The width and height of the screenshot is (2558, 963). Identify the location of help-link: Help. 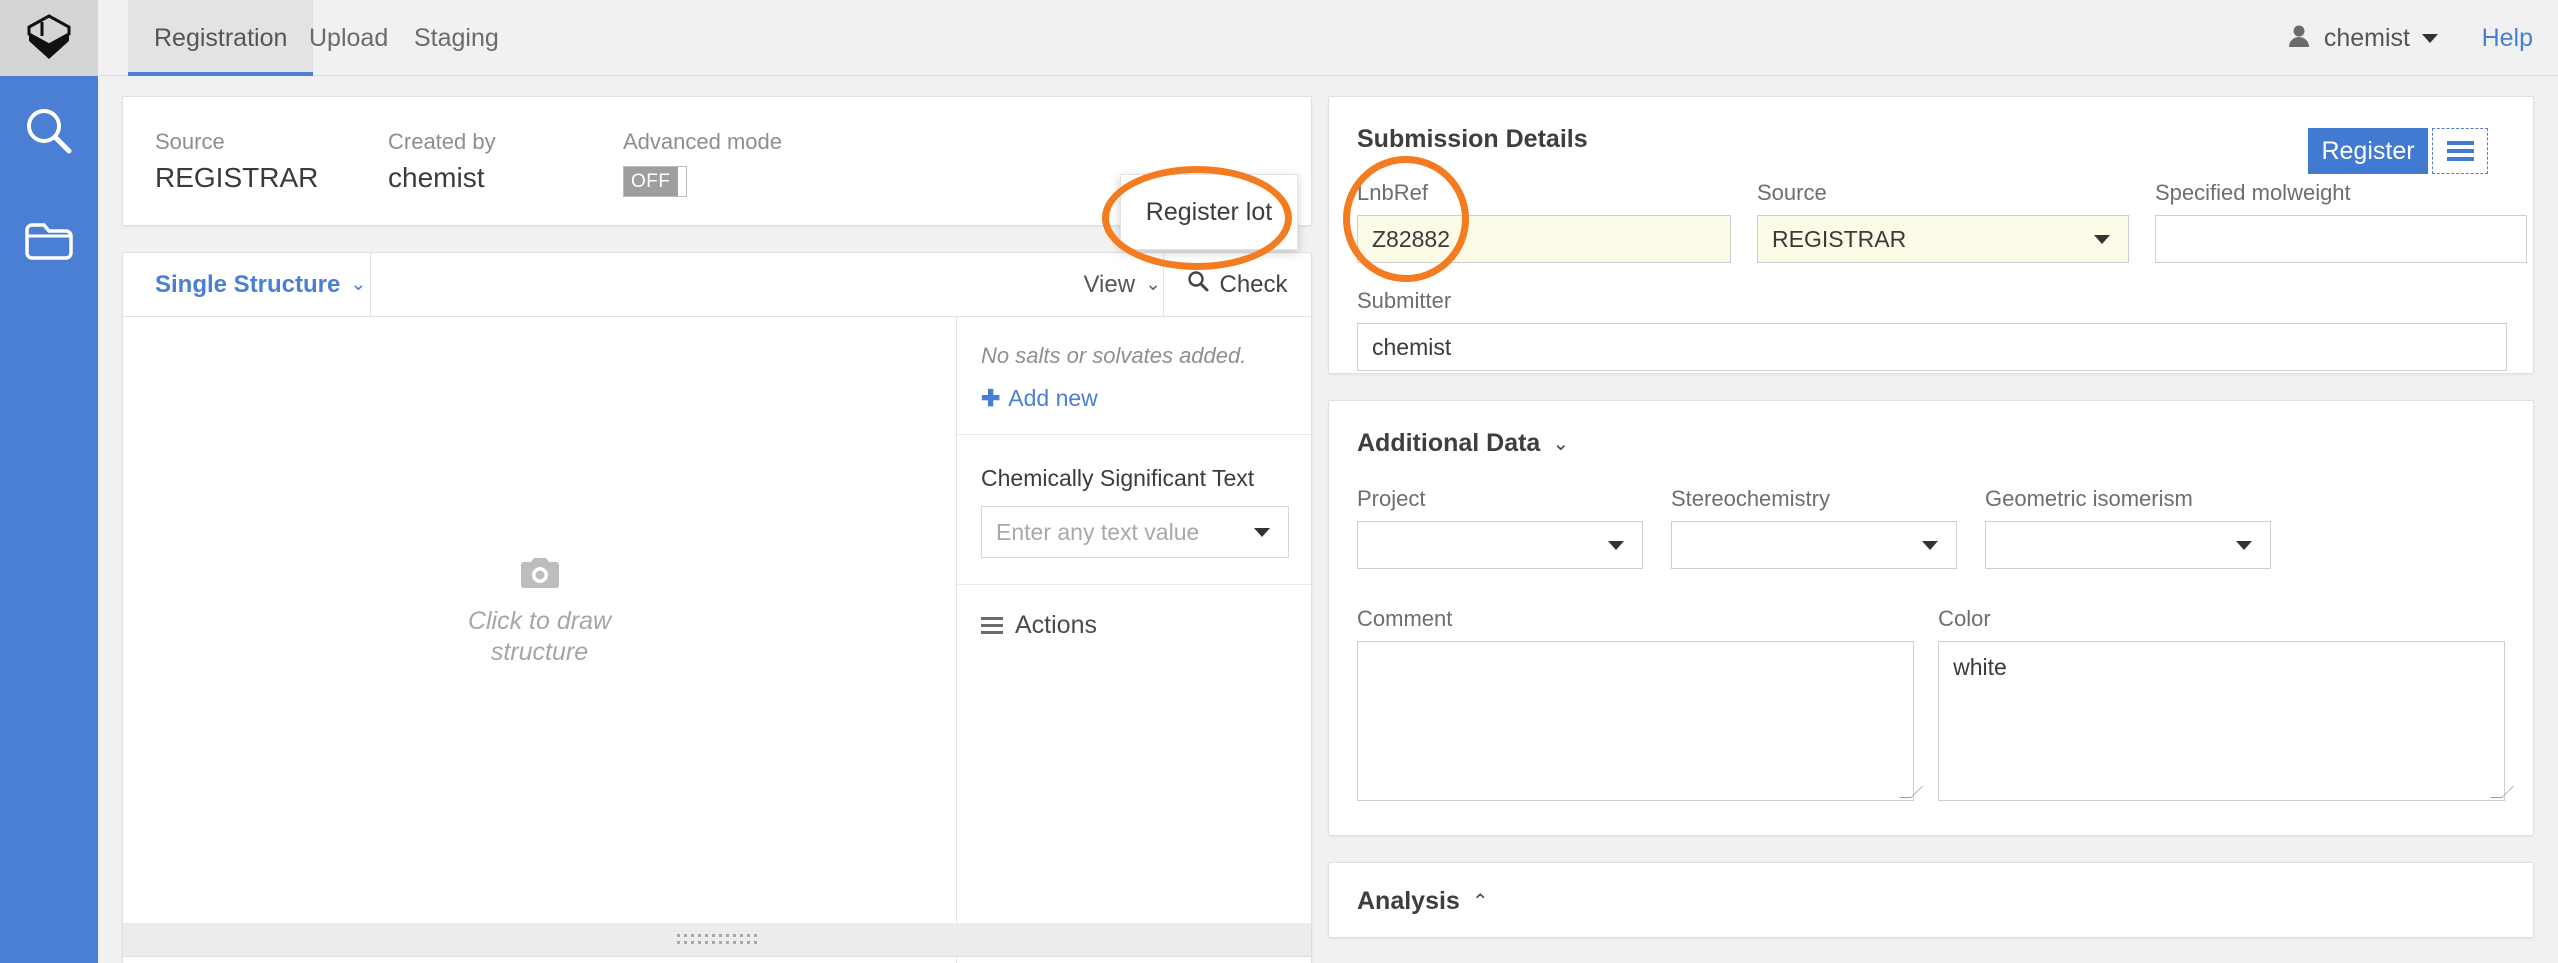
(2507, 38).